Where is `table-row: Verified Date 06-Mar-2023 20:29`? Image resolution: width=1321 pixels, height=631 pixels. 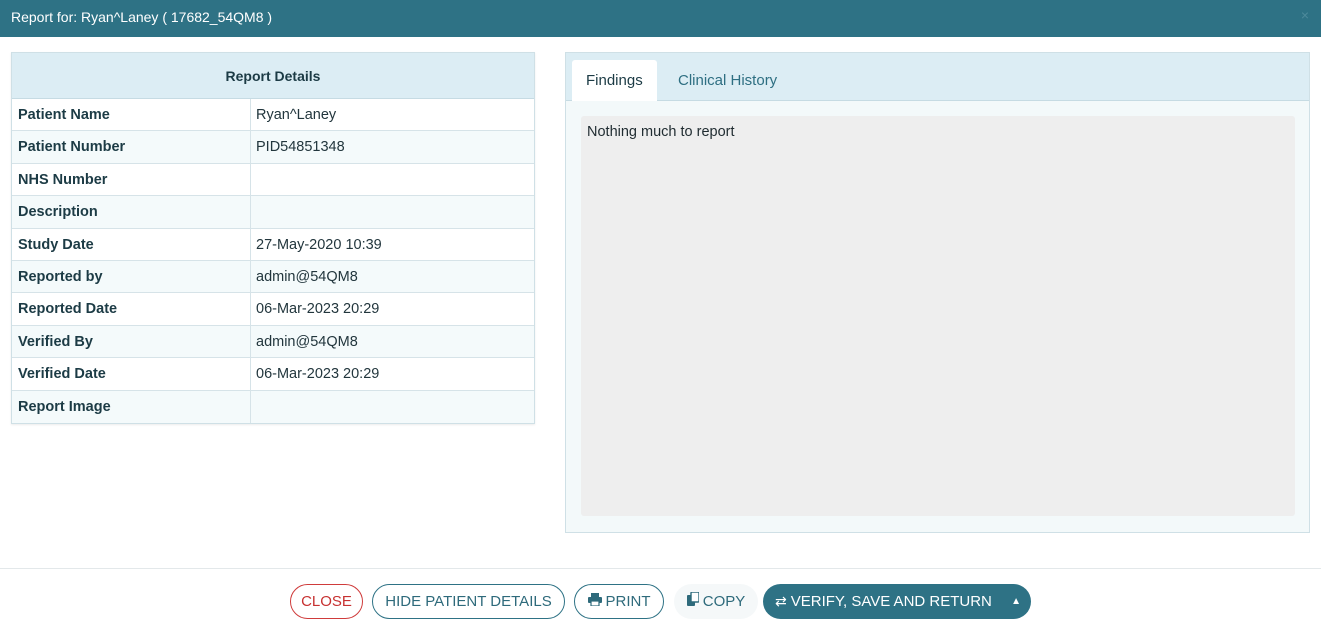
table-row: Verified Date 06-Mar-2023 20:29 is located at coordinates (273, 374).